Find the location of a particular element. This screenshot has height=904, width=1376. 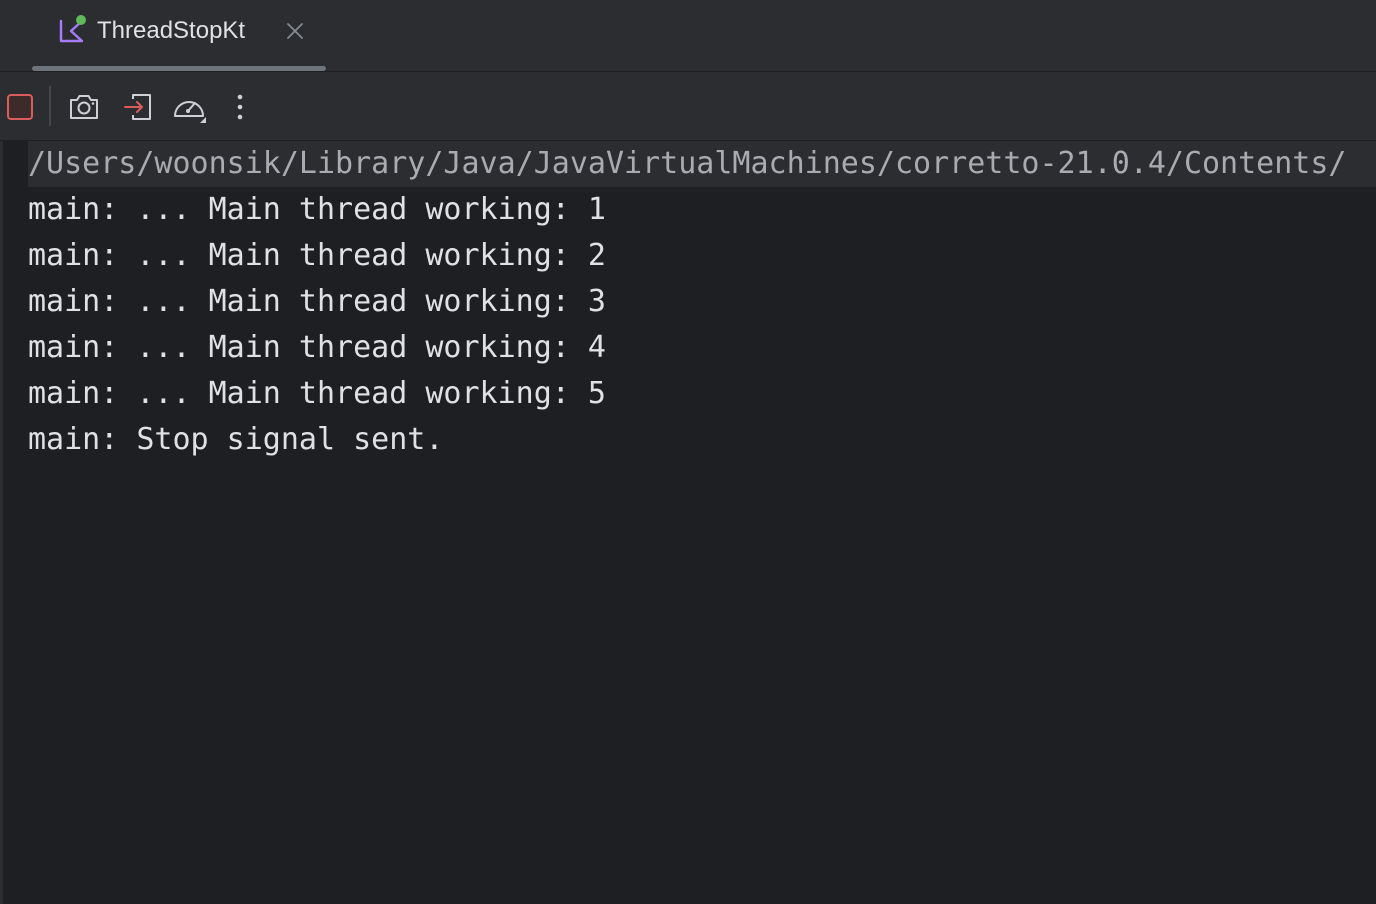

camera-icon is located at coordinates (84, 107).